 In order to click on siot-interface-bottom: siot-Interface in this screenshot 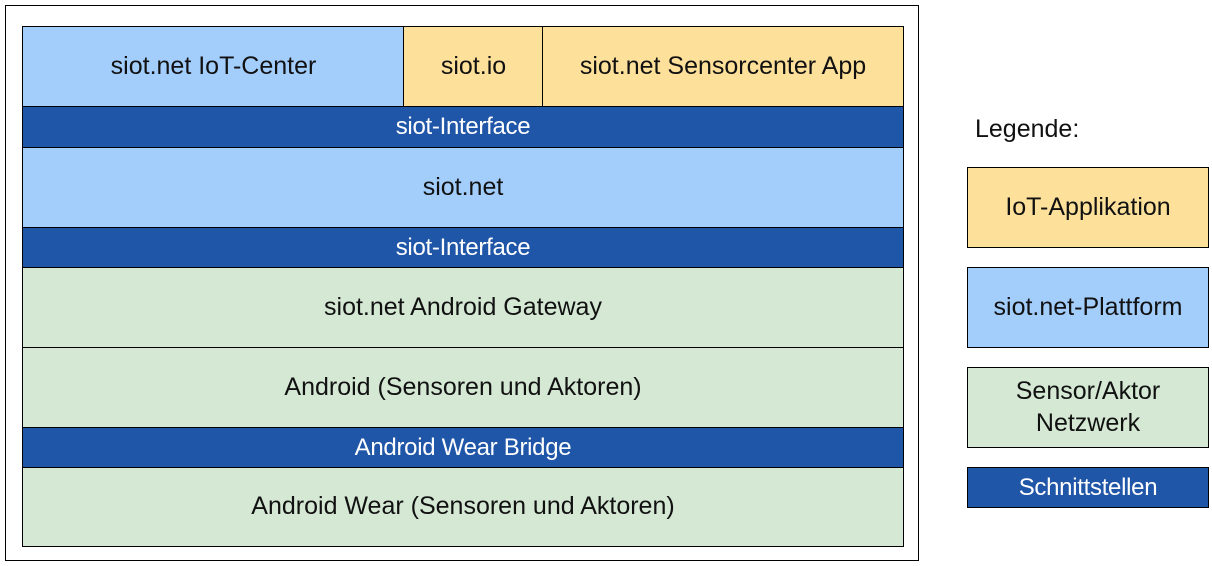, I will do `click(463, 247)`.